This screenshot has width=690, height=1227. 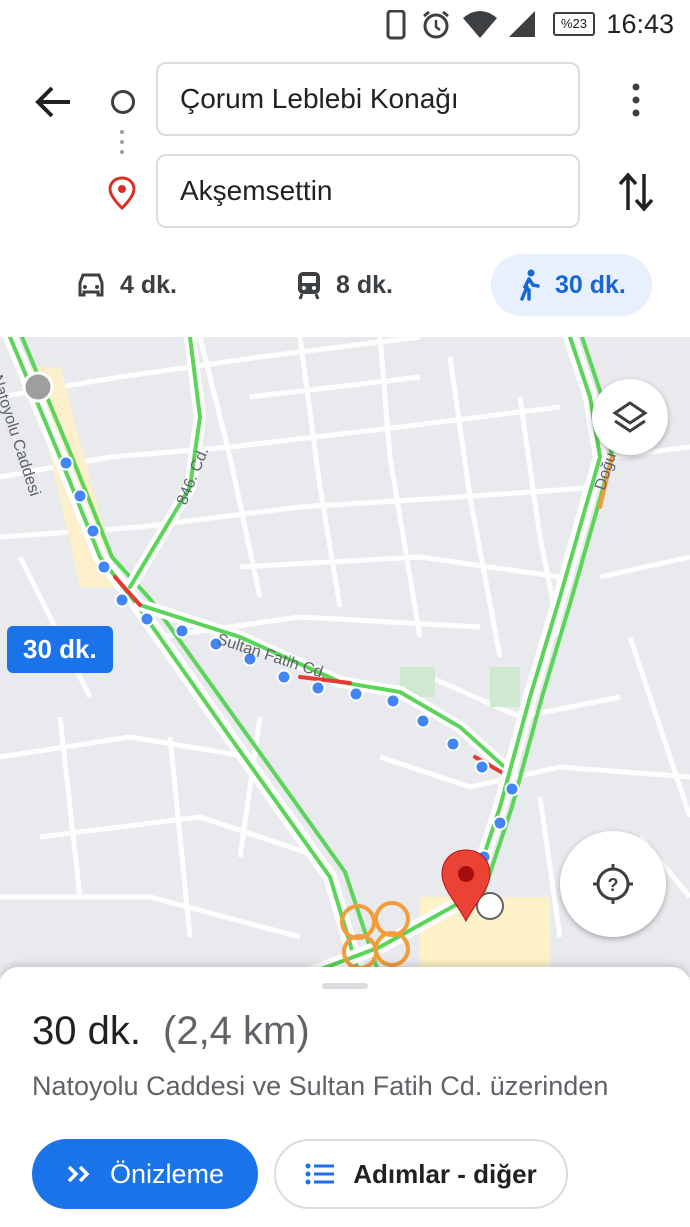 What do you see at coordinates (148, 284) in the screenshot?
I see `tab-driving-label: 4 dk.` at bounding box center [148, 284].